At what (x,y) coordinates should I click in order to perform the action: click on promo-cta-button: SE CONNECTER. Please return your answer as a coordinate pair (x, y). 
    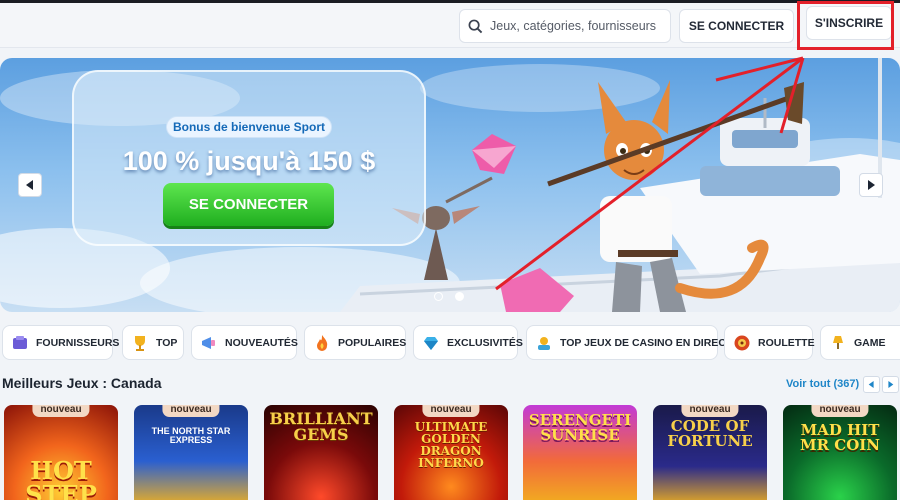
    Looking at the image, I should click on (248, 204).